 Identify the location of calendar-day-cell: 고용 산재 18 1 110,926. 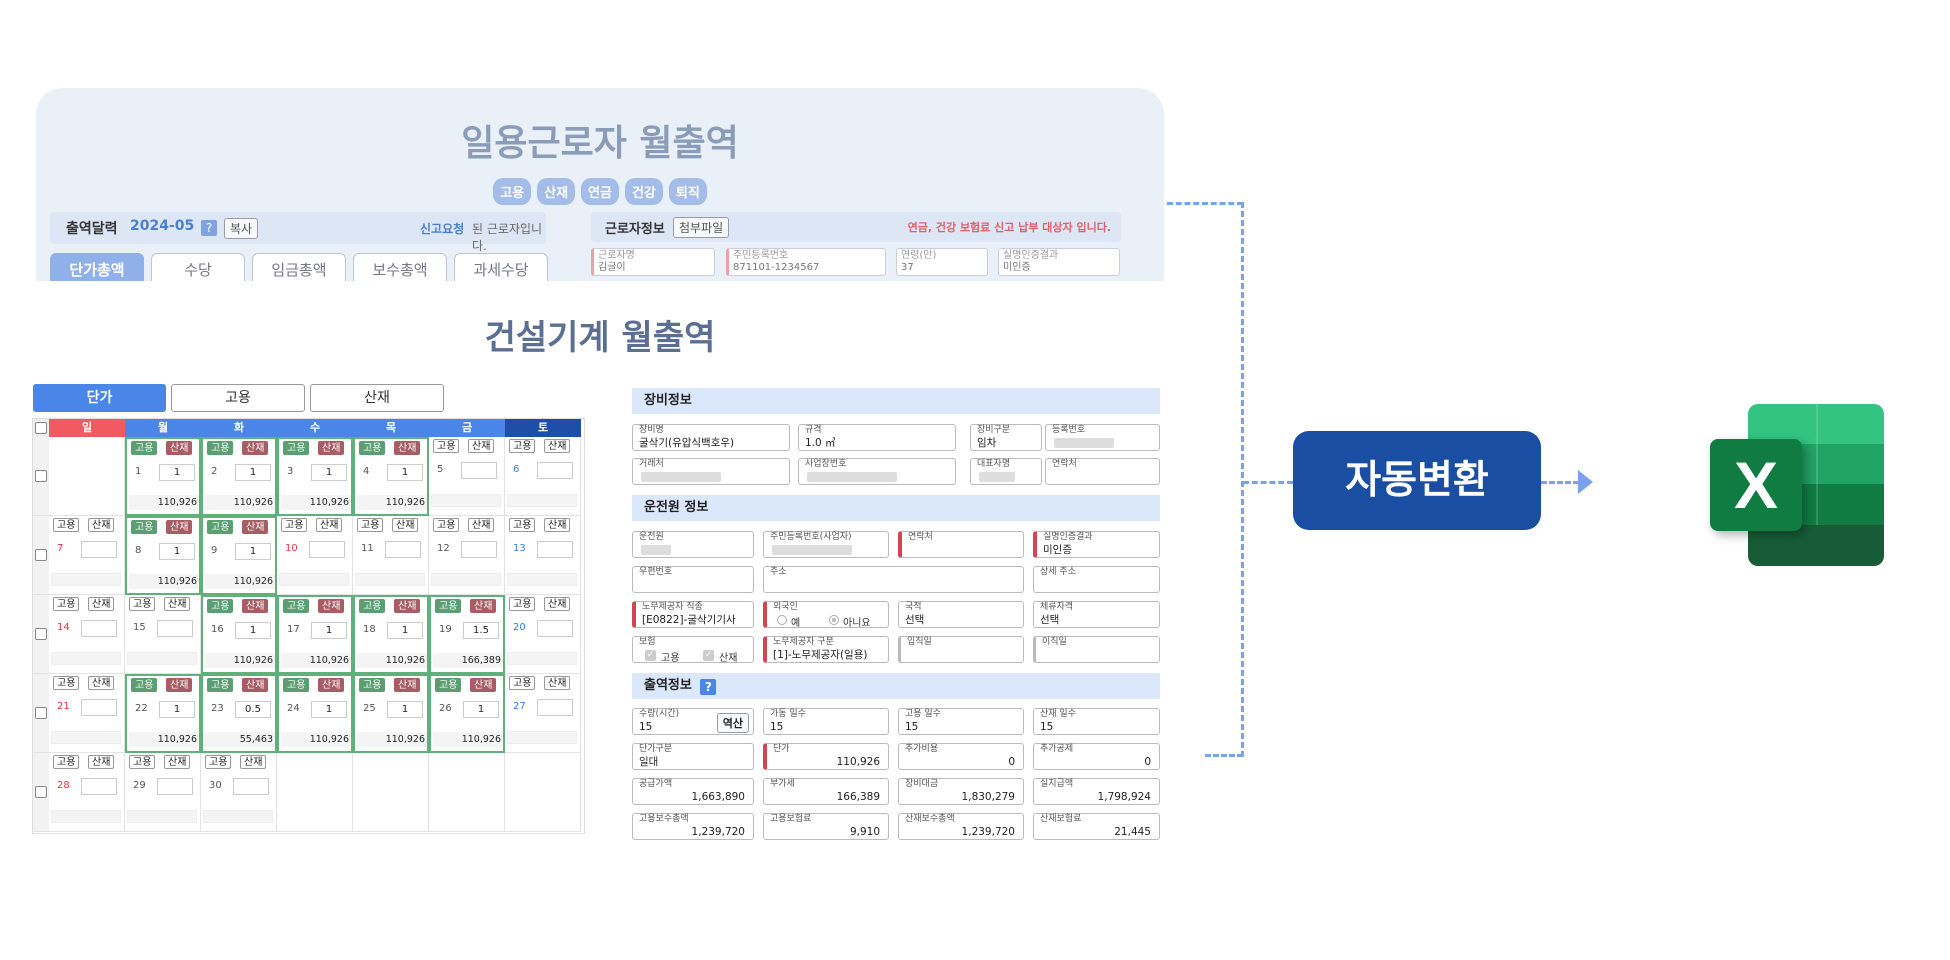
(391, 634).